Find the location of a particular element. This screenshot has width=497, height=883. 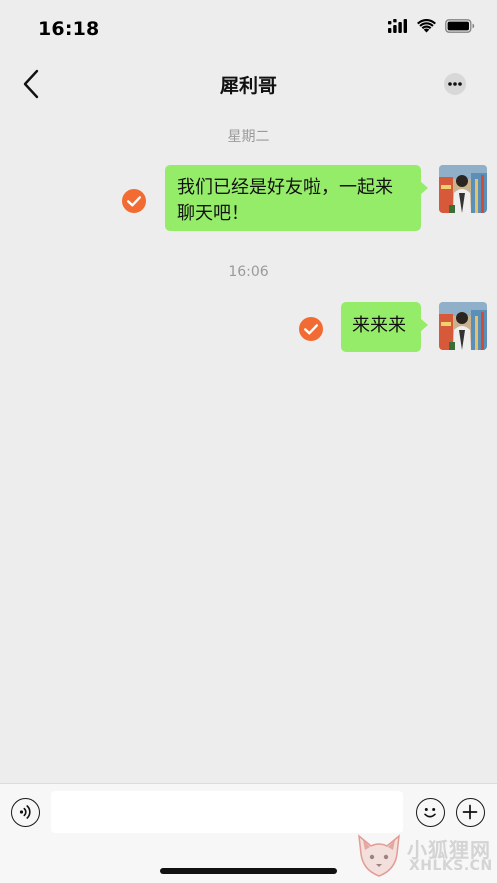

more-dots-icon is located at coordinates (455, 84).